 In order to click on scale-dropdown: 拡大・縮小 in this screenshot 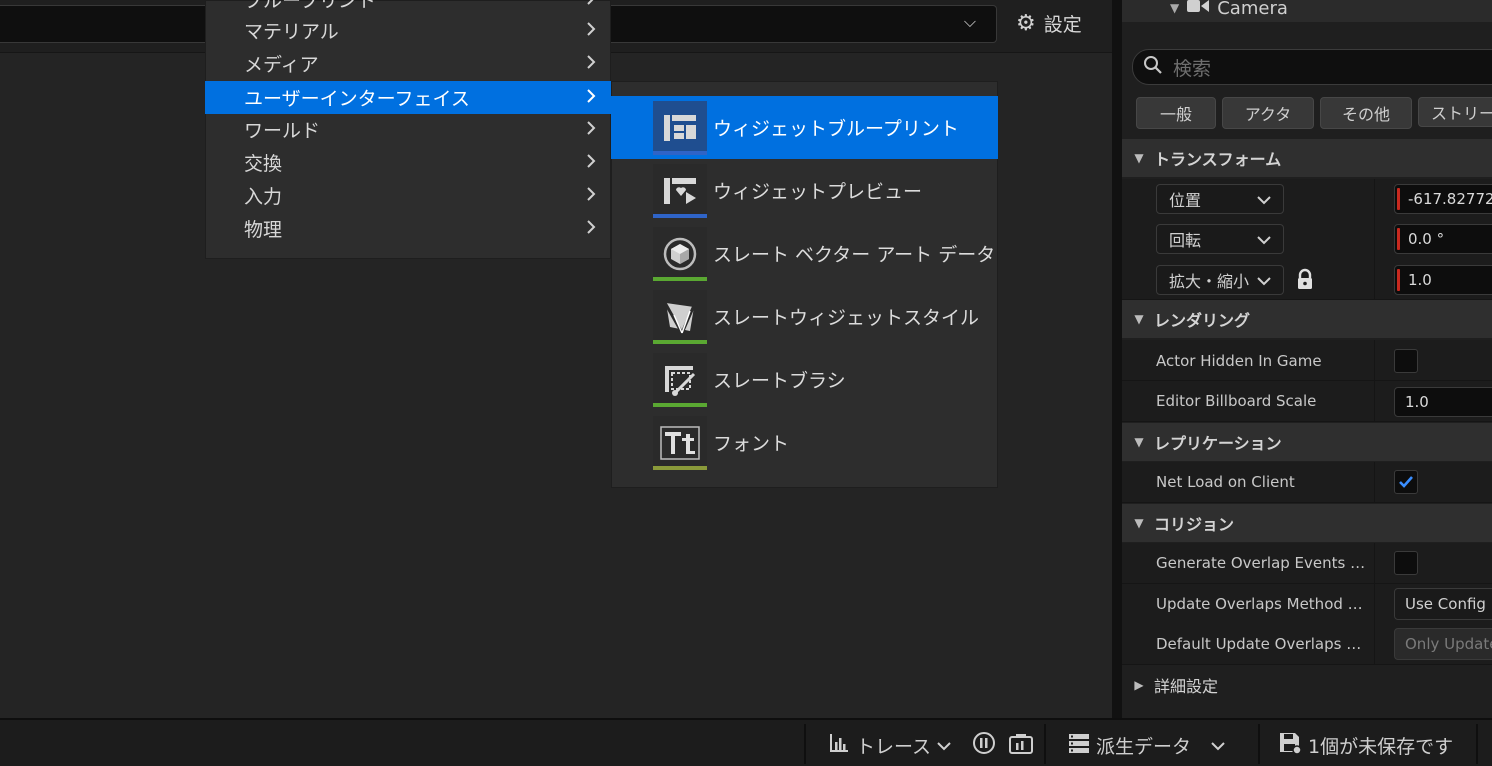, I will do `click(1220, 280)`.